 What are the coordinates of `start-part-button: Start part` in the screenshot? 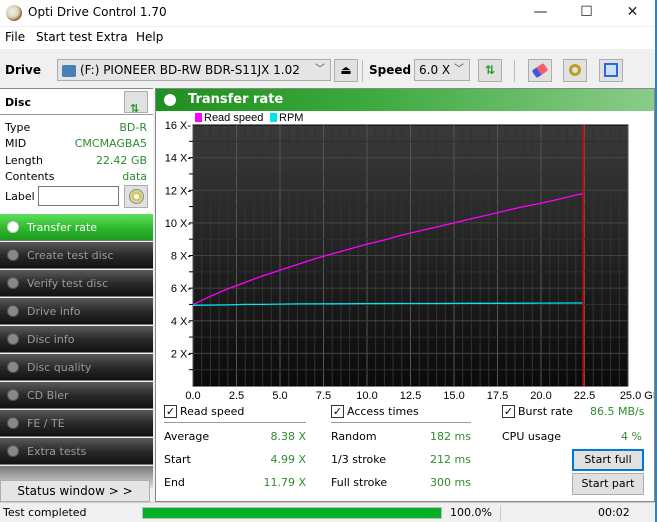 It's located at (608, 484).